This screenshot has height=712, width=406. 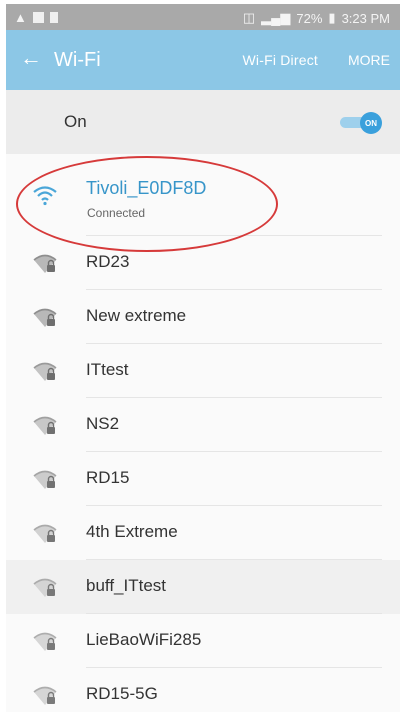 I want to click on status-icons-left: ▲, so click(x=36, y=17).